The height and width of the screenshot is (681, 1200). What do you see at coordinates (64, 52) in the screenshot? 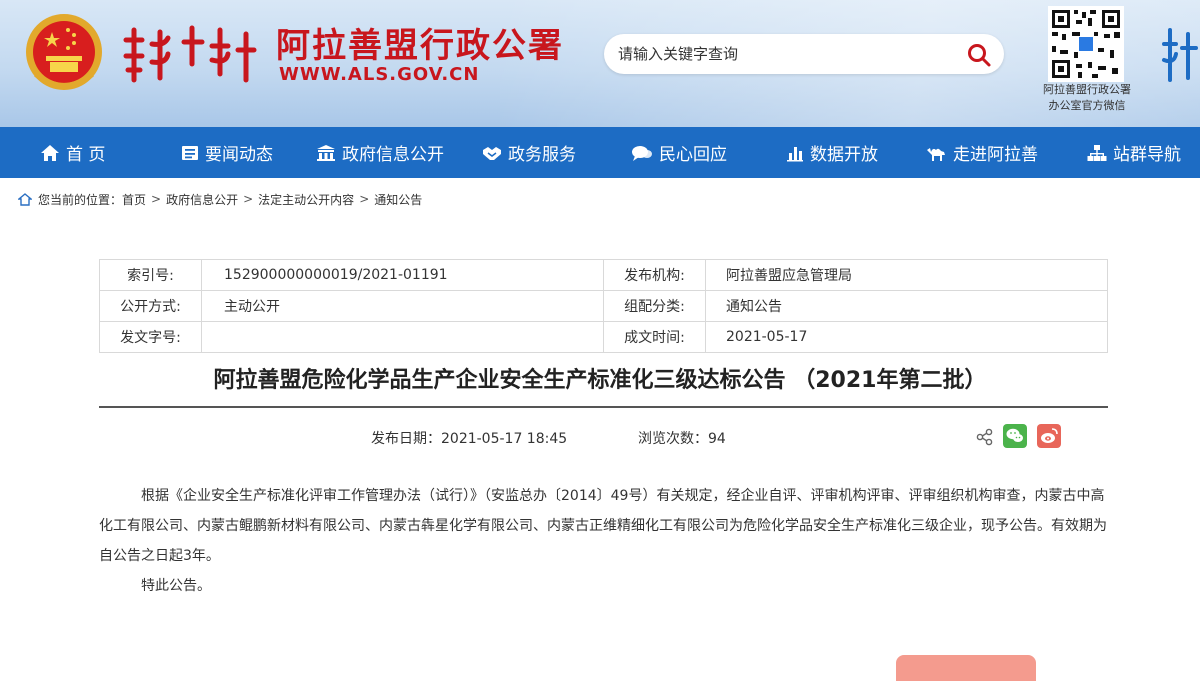
I see `national-emblem-icon` at bounding box center [64, 52].